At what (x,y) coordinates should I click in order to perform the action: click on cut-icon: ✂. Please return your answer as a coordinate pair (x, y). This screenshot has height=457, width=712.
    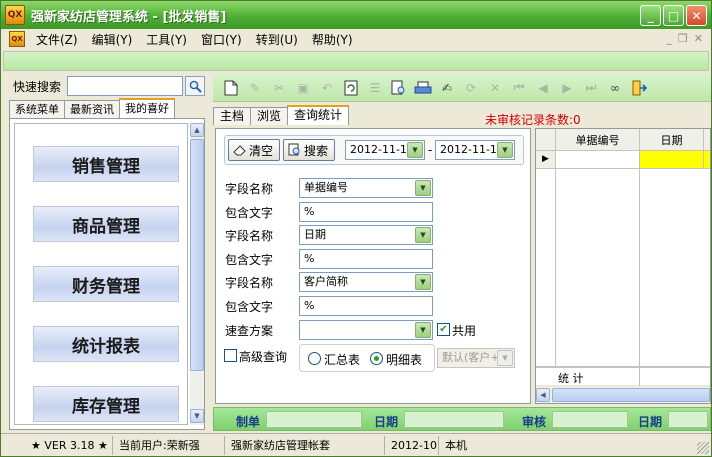
    Looking at the image, I should click on (279, 88).